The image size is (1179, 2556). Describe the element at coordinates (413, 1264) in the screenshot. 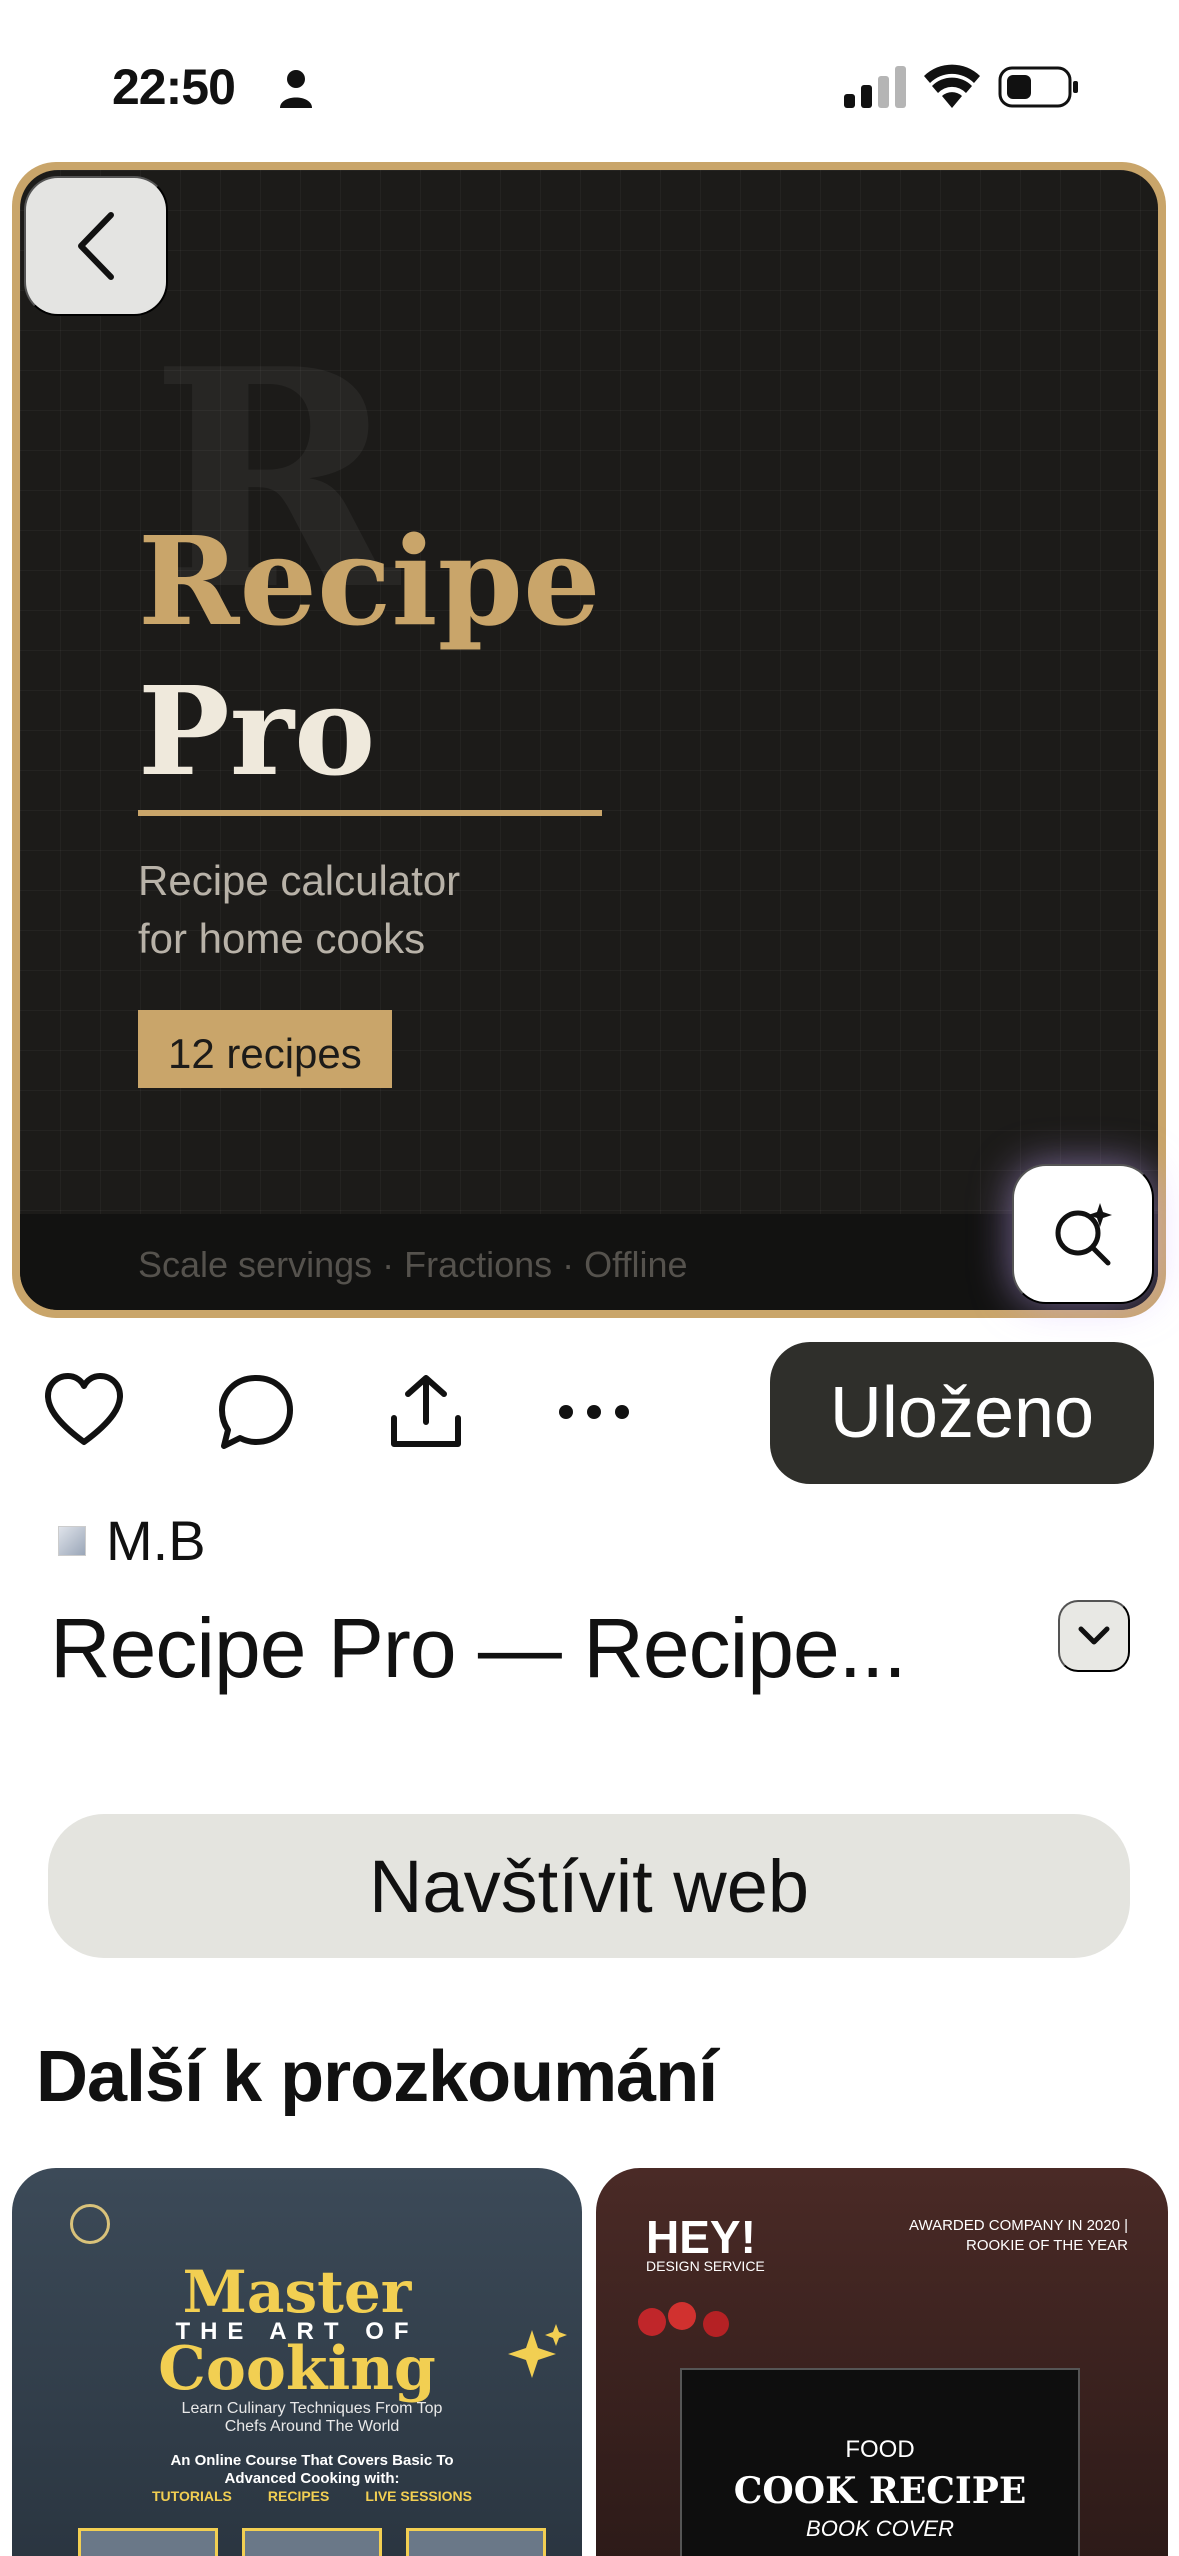

I see `hero-features: Scale servings · Fractions · Offline` at that location.